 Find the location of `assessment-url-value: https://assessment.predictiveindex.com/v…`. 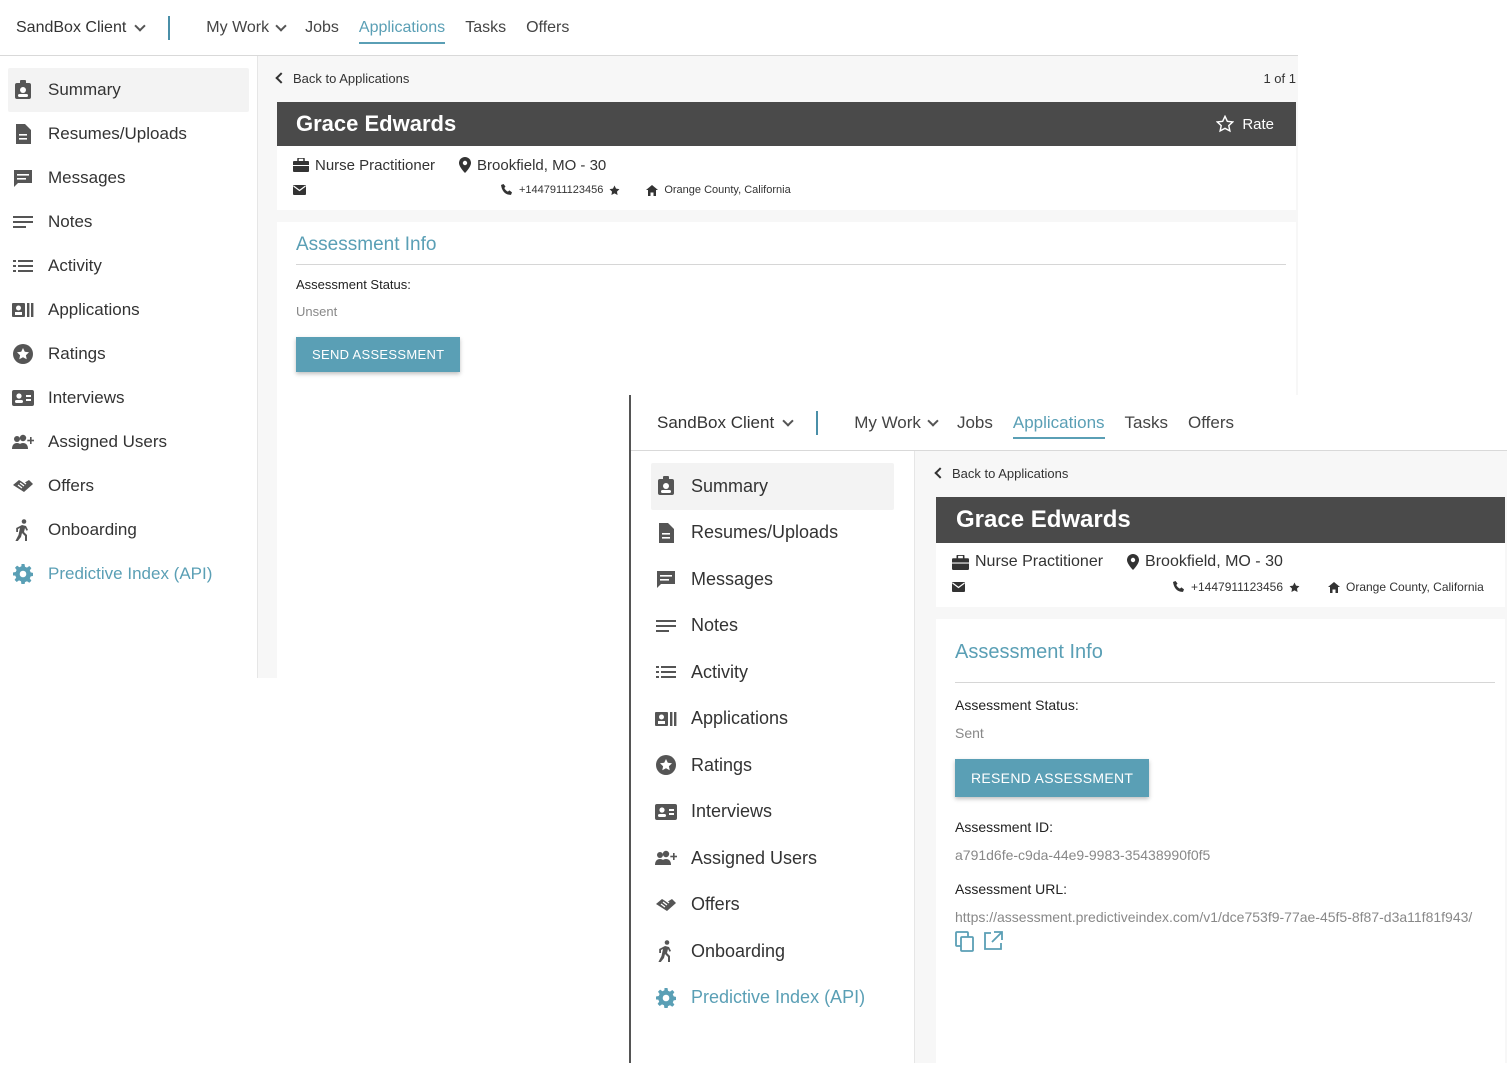

assessment-url-value: https://assessment.predictiveindex.com/v… is located at coordinates (1214, 917).